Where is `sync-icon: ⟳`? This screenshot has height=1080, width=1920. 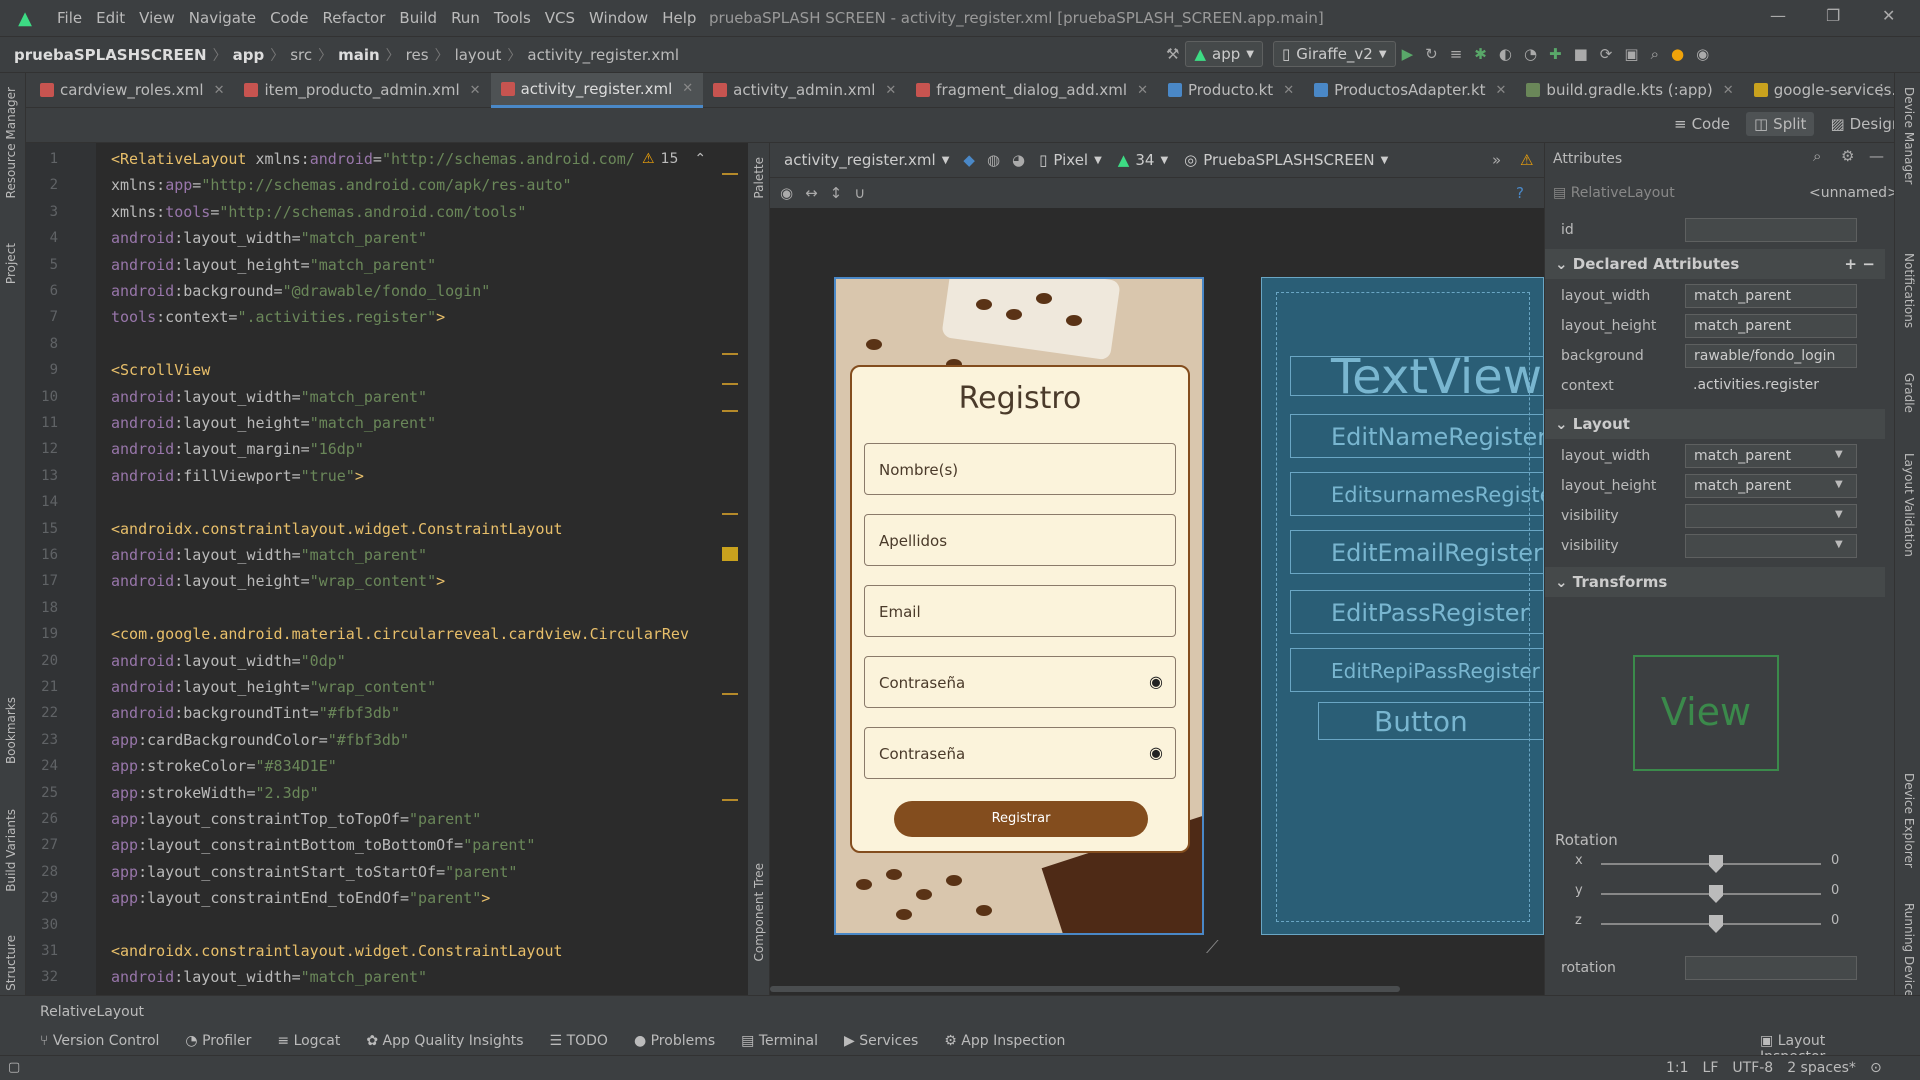
sync-icon: ⟳ is located at coordinates (1606, 54).